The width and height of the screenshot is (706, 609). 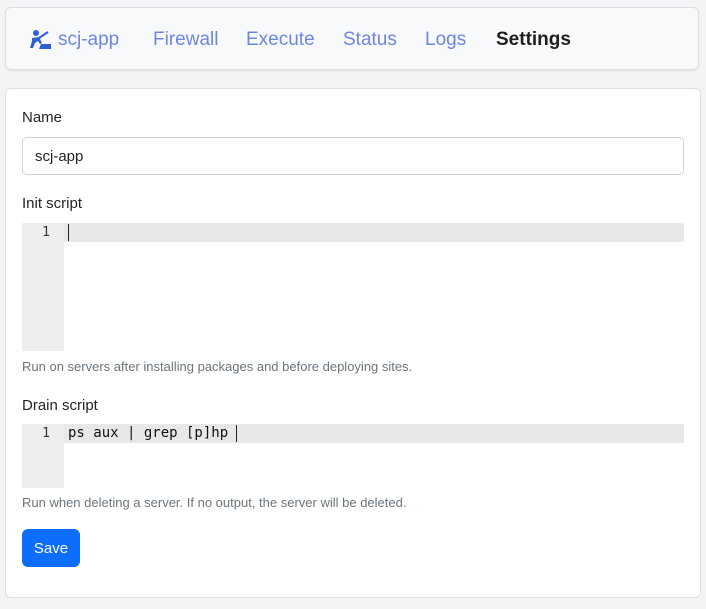 I want to click on save-button: Save, so click(x=51, y=548).